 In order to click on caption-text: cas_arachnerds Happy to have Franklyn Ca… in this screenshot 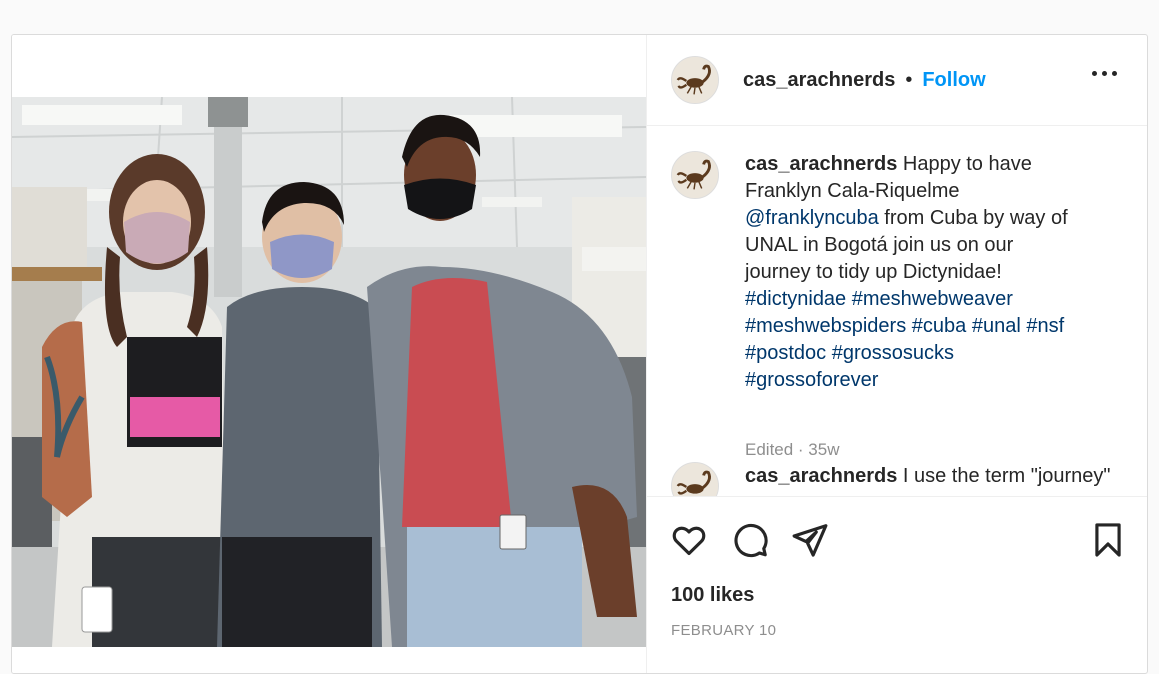, I will do `click(920, 272)`.